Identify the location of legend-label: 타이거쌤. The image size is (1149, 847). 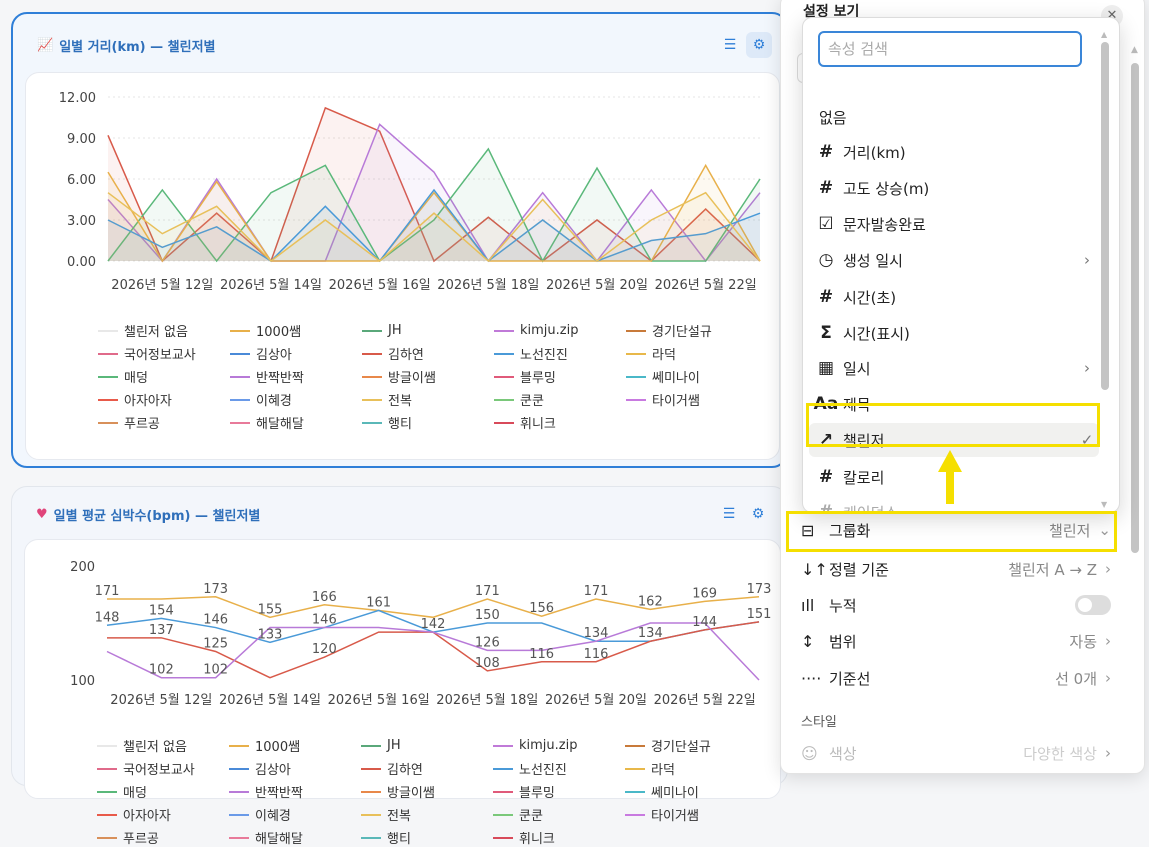
(675, 816).